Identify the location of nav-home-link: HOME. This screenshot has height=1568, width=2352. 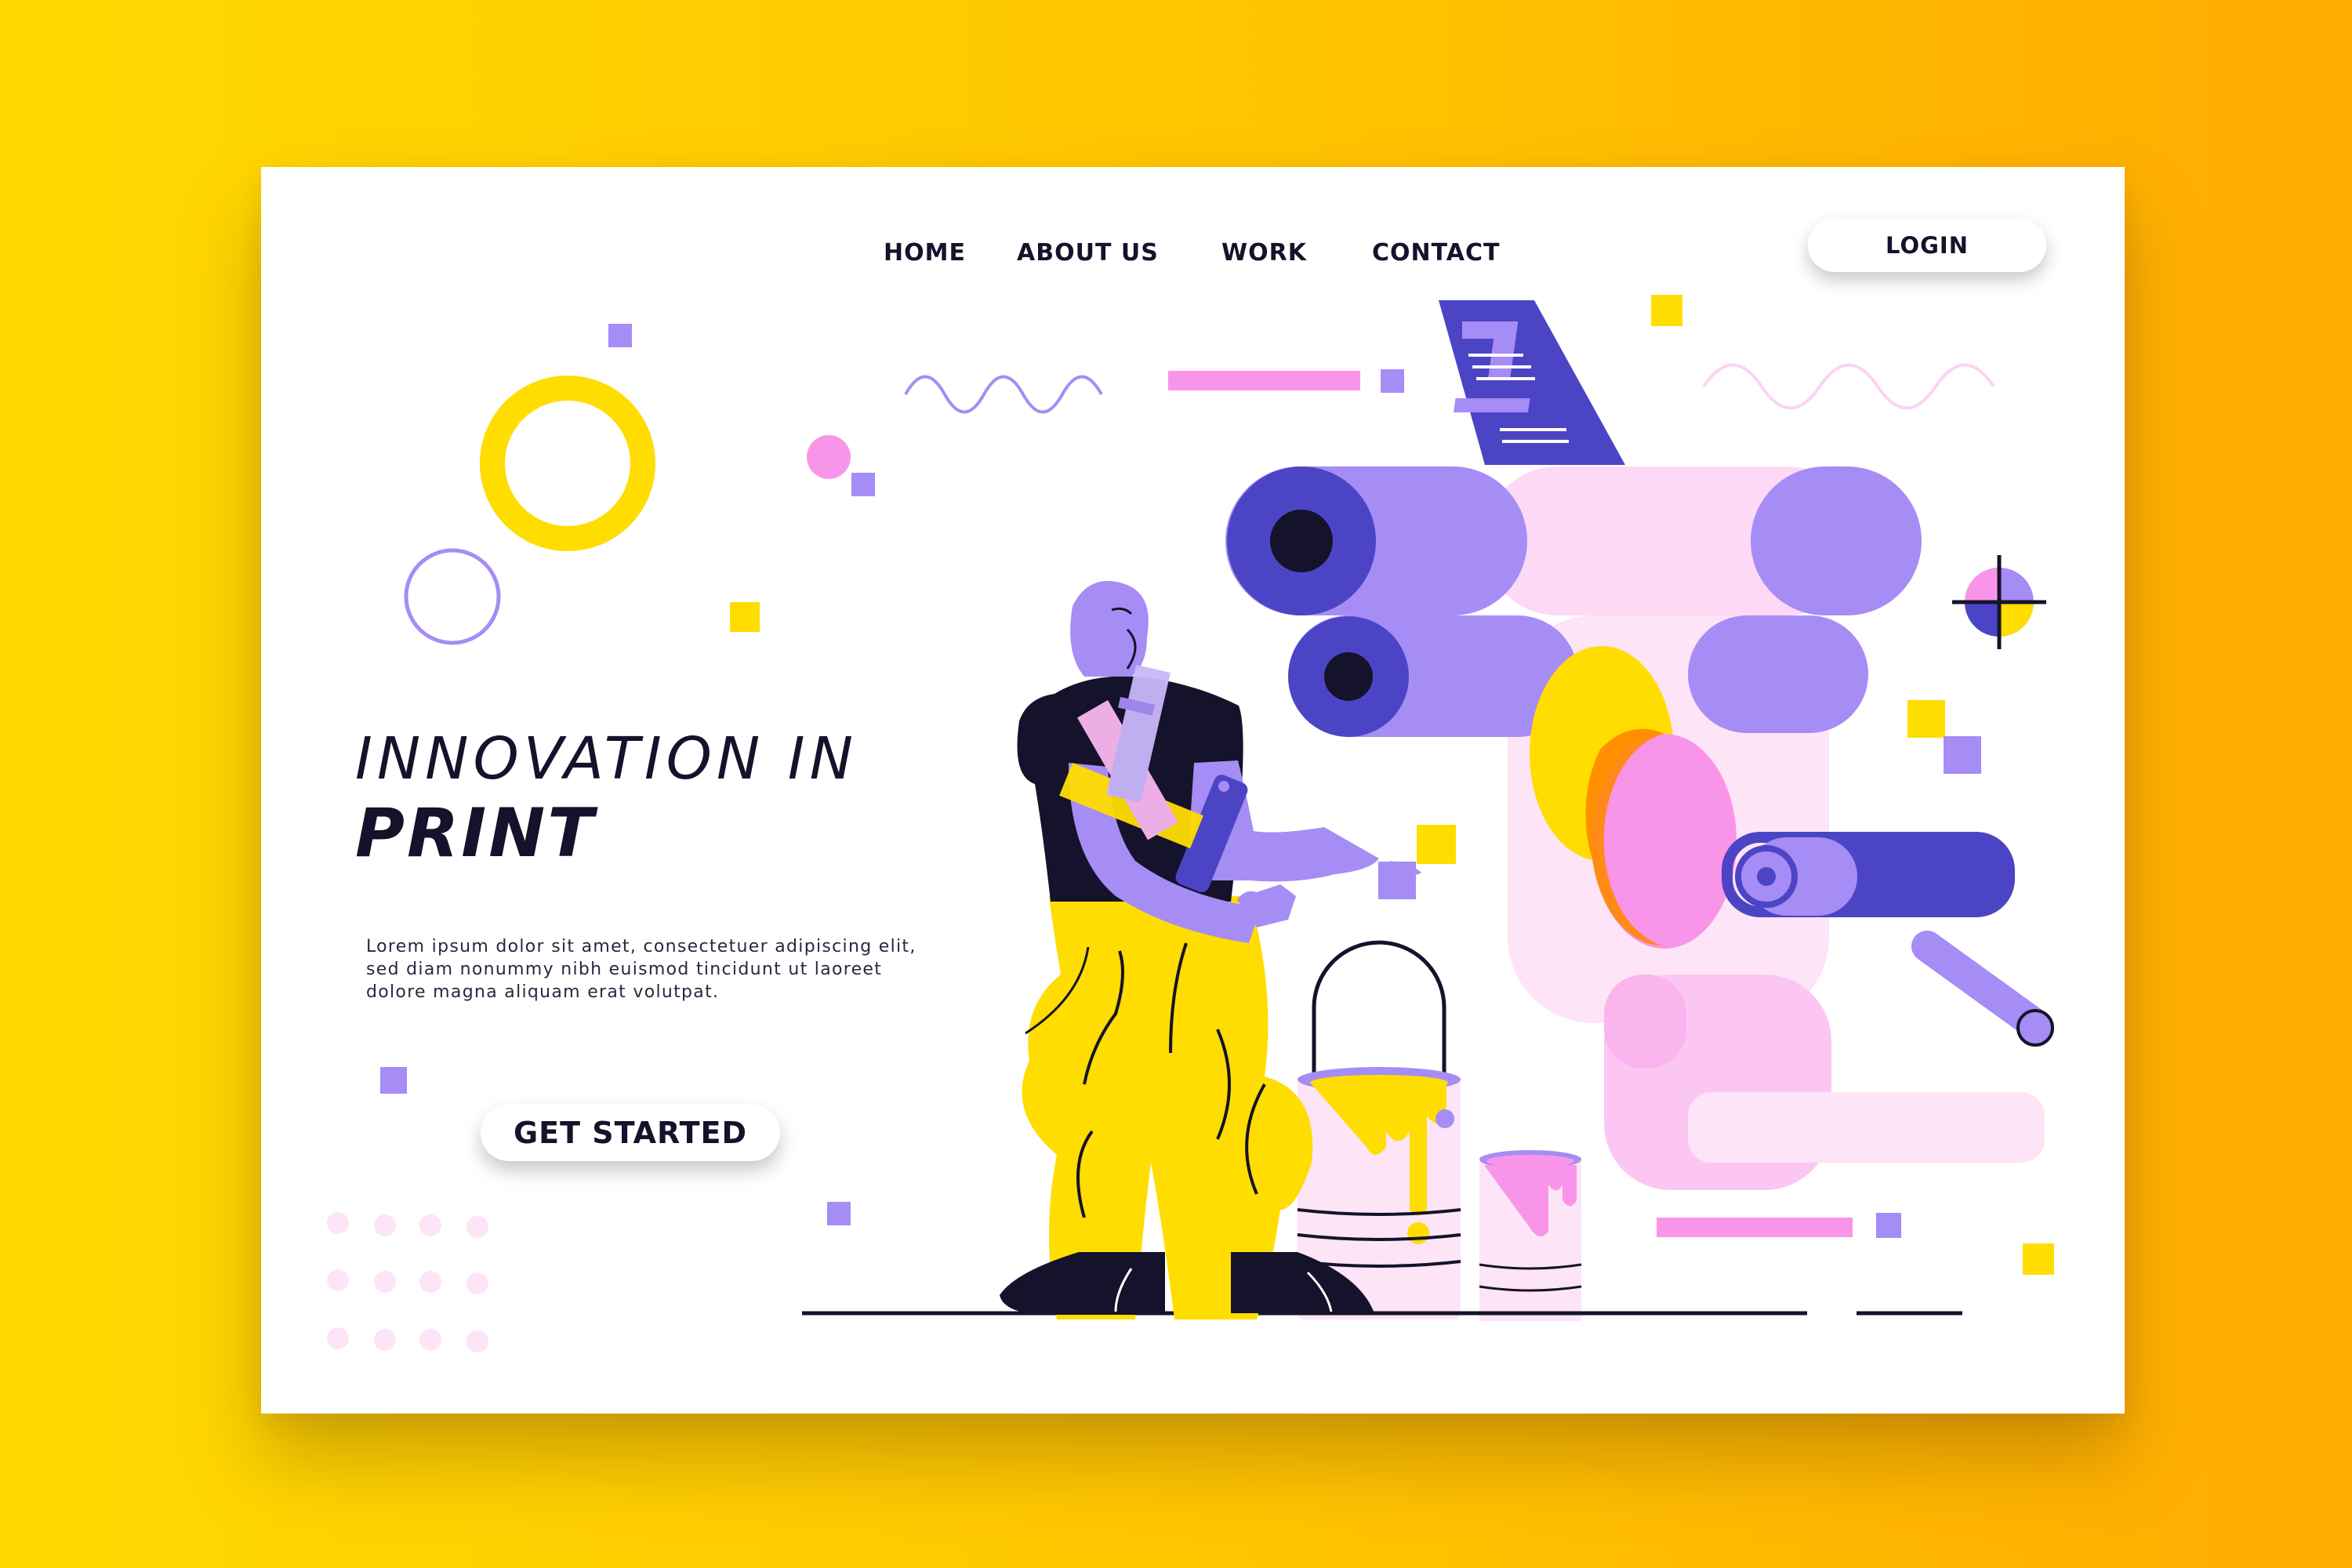
(925, 253).